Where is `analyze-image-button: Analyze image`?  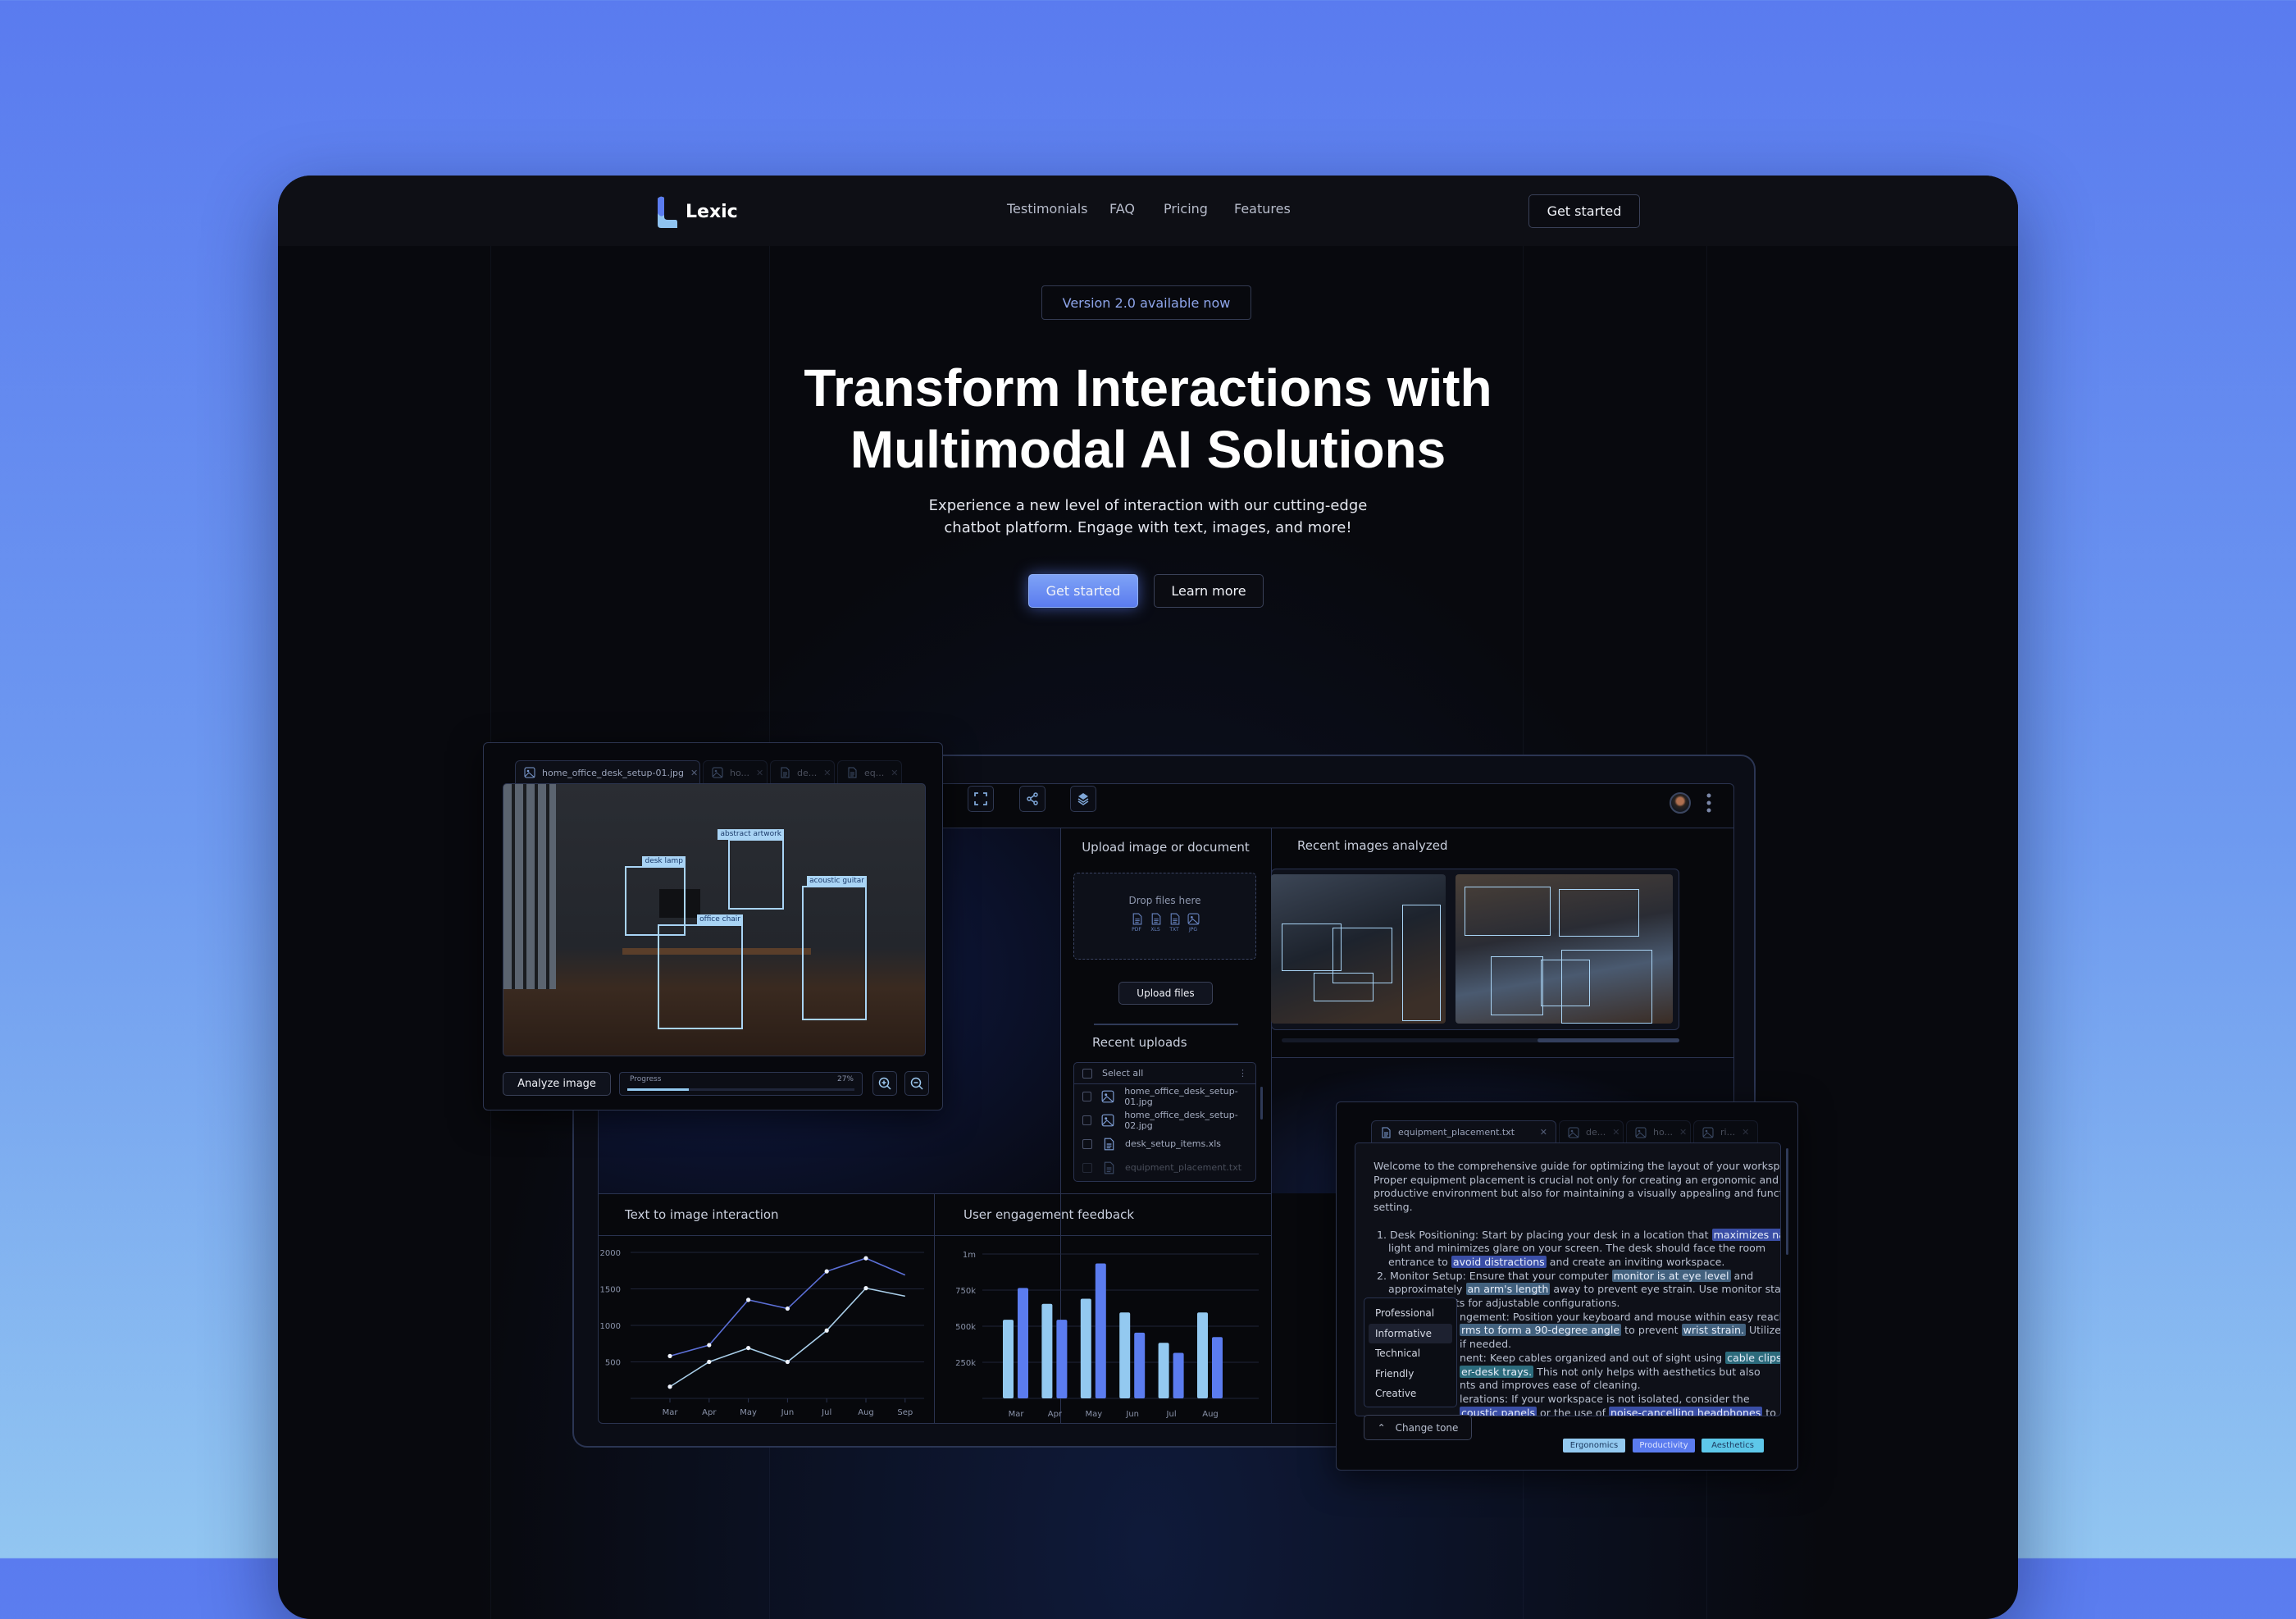
analyze-image-button: Analyze image is located at coordinates (557, 1084).